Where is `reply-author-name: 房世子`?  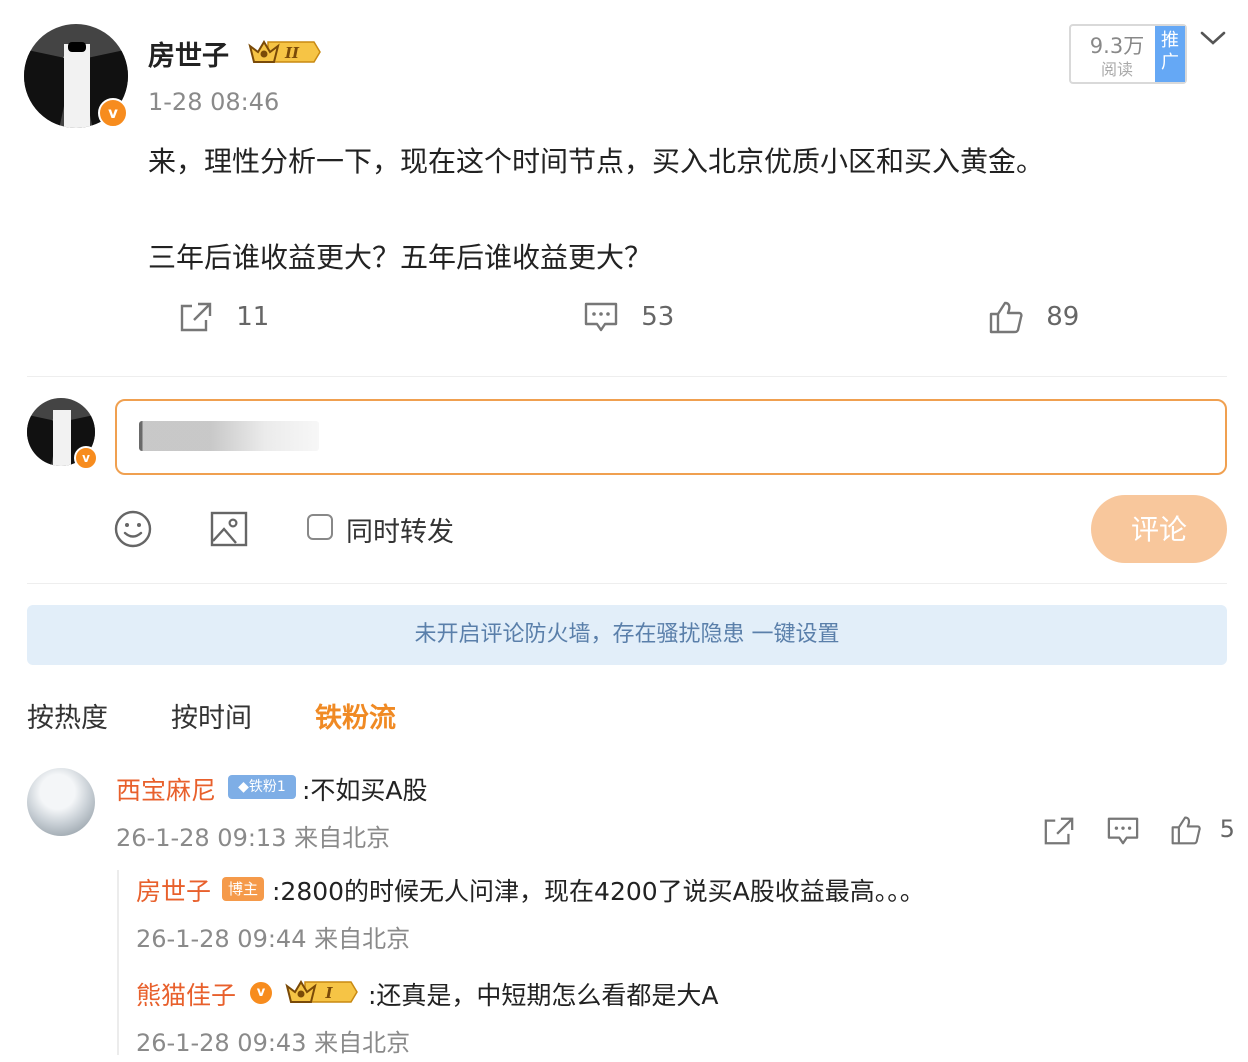
reply-author-name: 房世子 is located at coordinates (173, 890).